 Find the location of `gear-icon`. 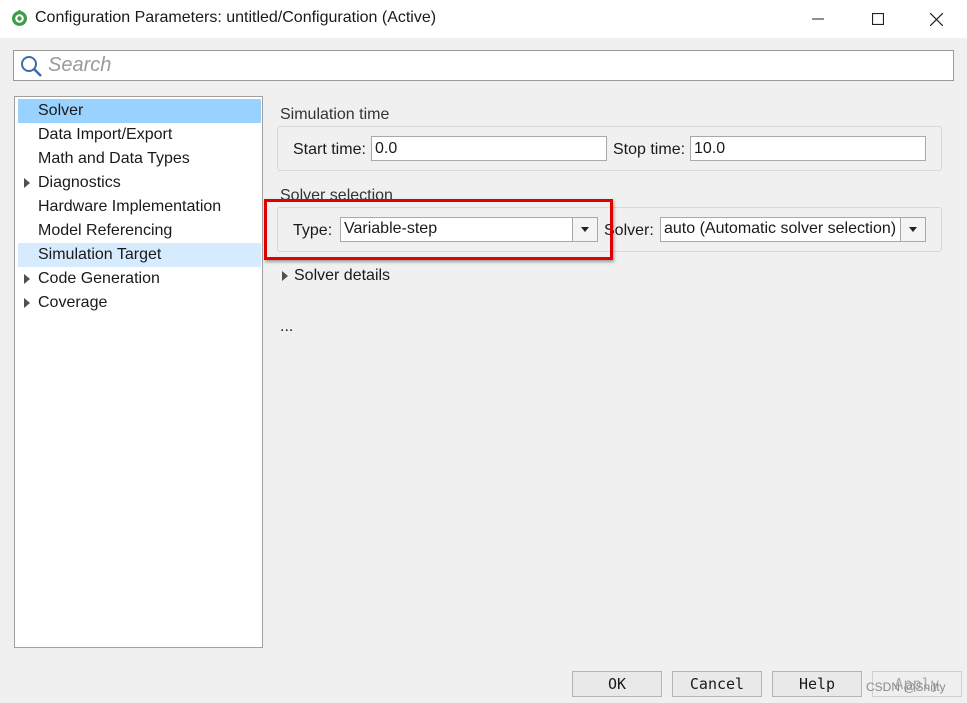

gear-icon is located at coordinates (19, 18).